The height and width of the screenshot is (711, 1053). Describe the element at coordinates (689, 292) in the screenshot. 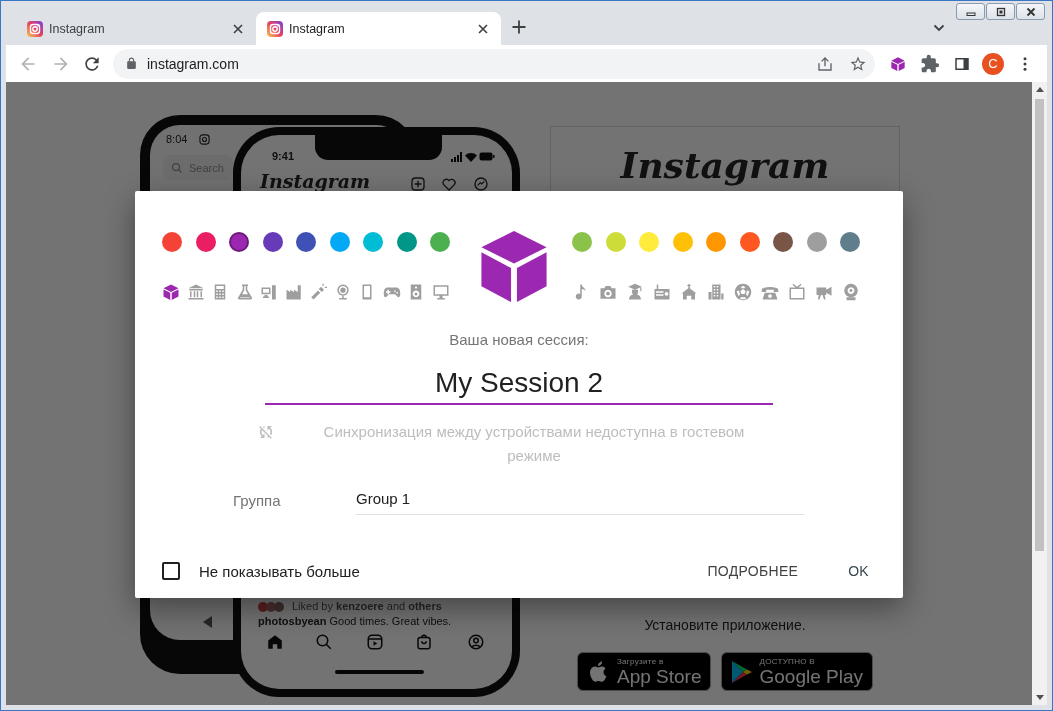

I see `house-icon` at that location.